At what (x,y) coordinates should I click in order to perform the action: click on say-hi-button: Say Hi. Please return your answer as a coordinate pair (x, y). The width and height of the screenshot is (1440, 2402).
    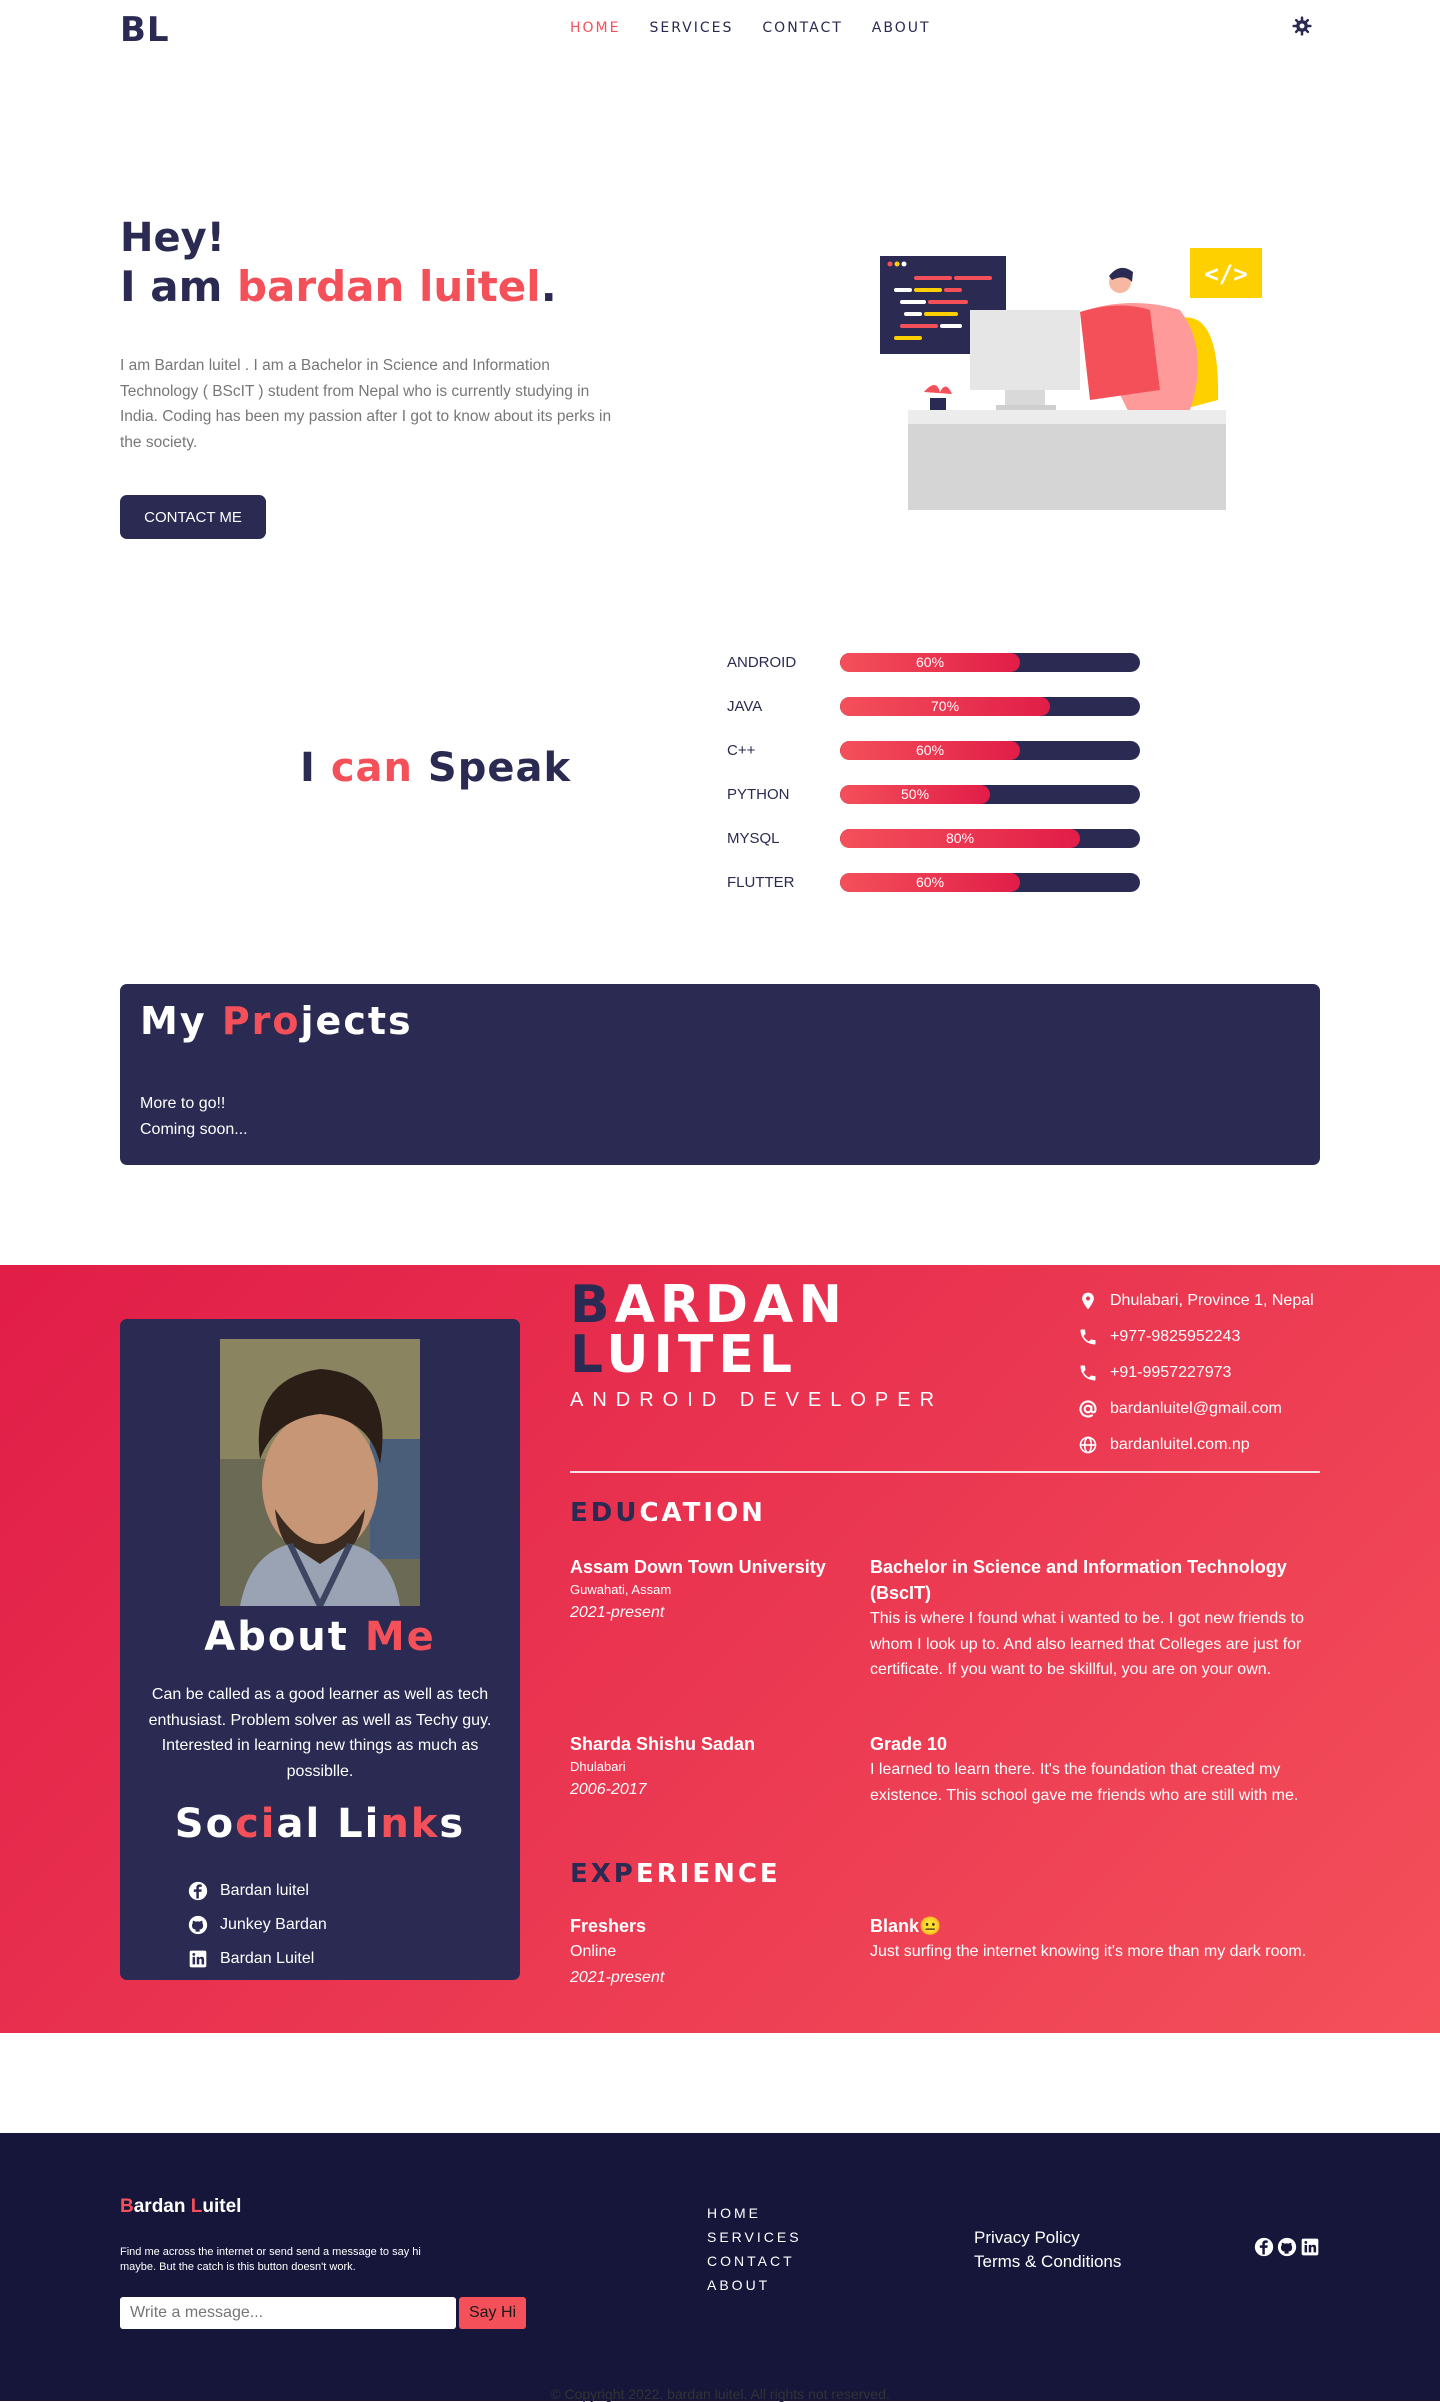
    Looking at the image, I should click on (492, 2313).